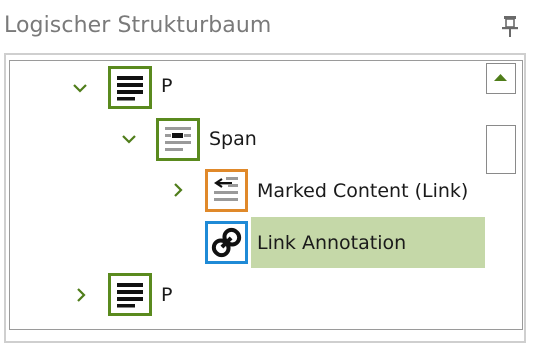 The width and height of the screenshot is (538, 343). Describe the element at coordinates (510, 26) in the screenshot. I see `pin-icon` at that location.